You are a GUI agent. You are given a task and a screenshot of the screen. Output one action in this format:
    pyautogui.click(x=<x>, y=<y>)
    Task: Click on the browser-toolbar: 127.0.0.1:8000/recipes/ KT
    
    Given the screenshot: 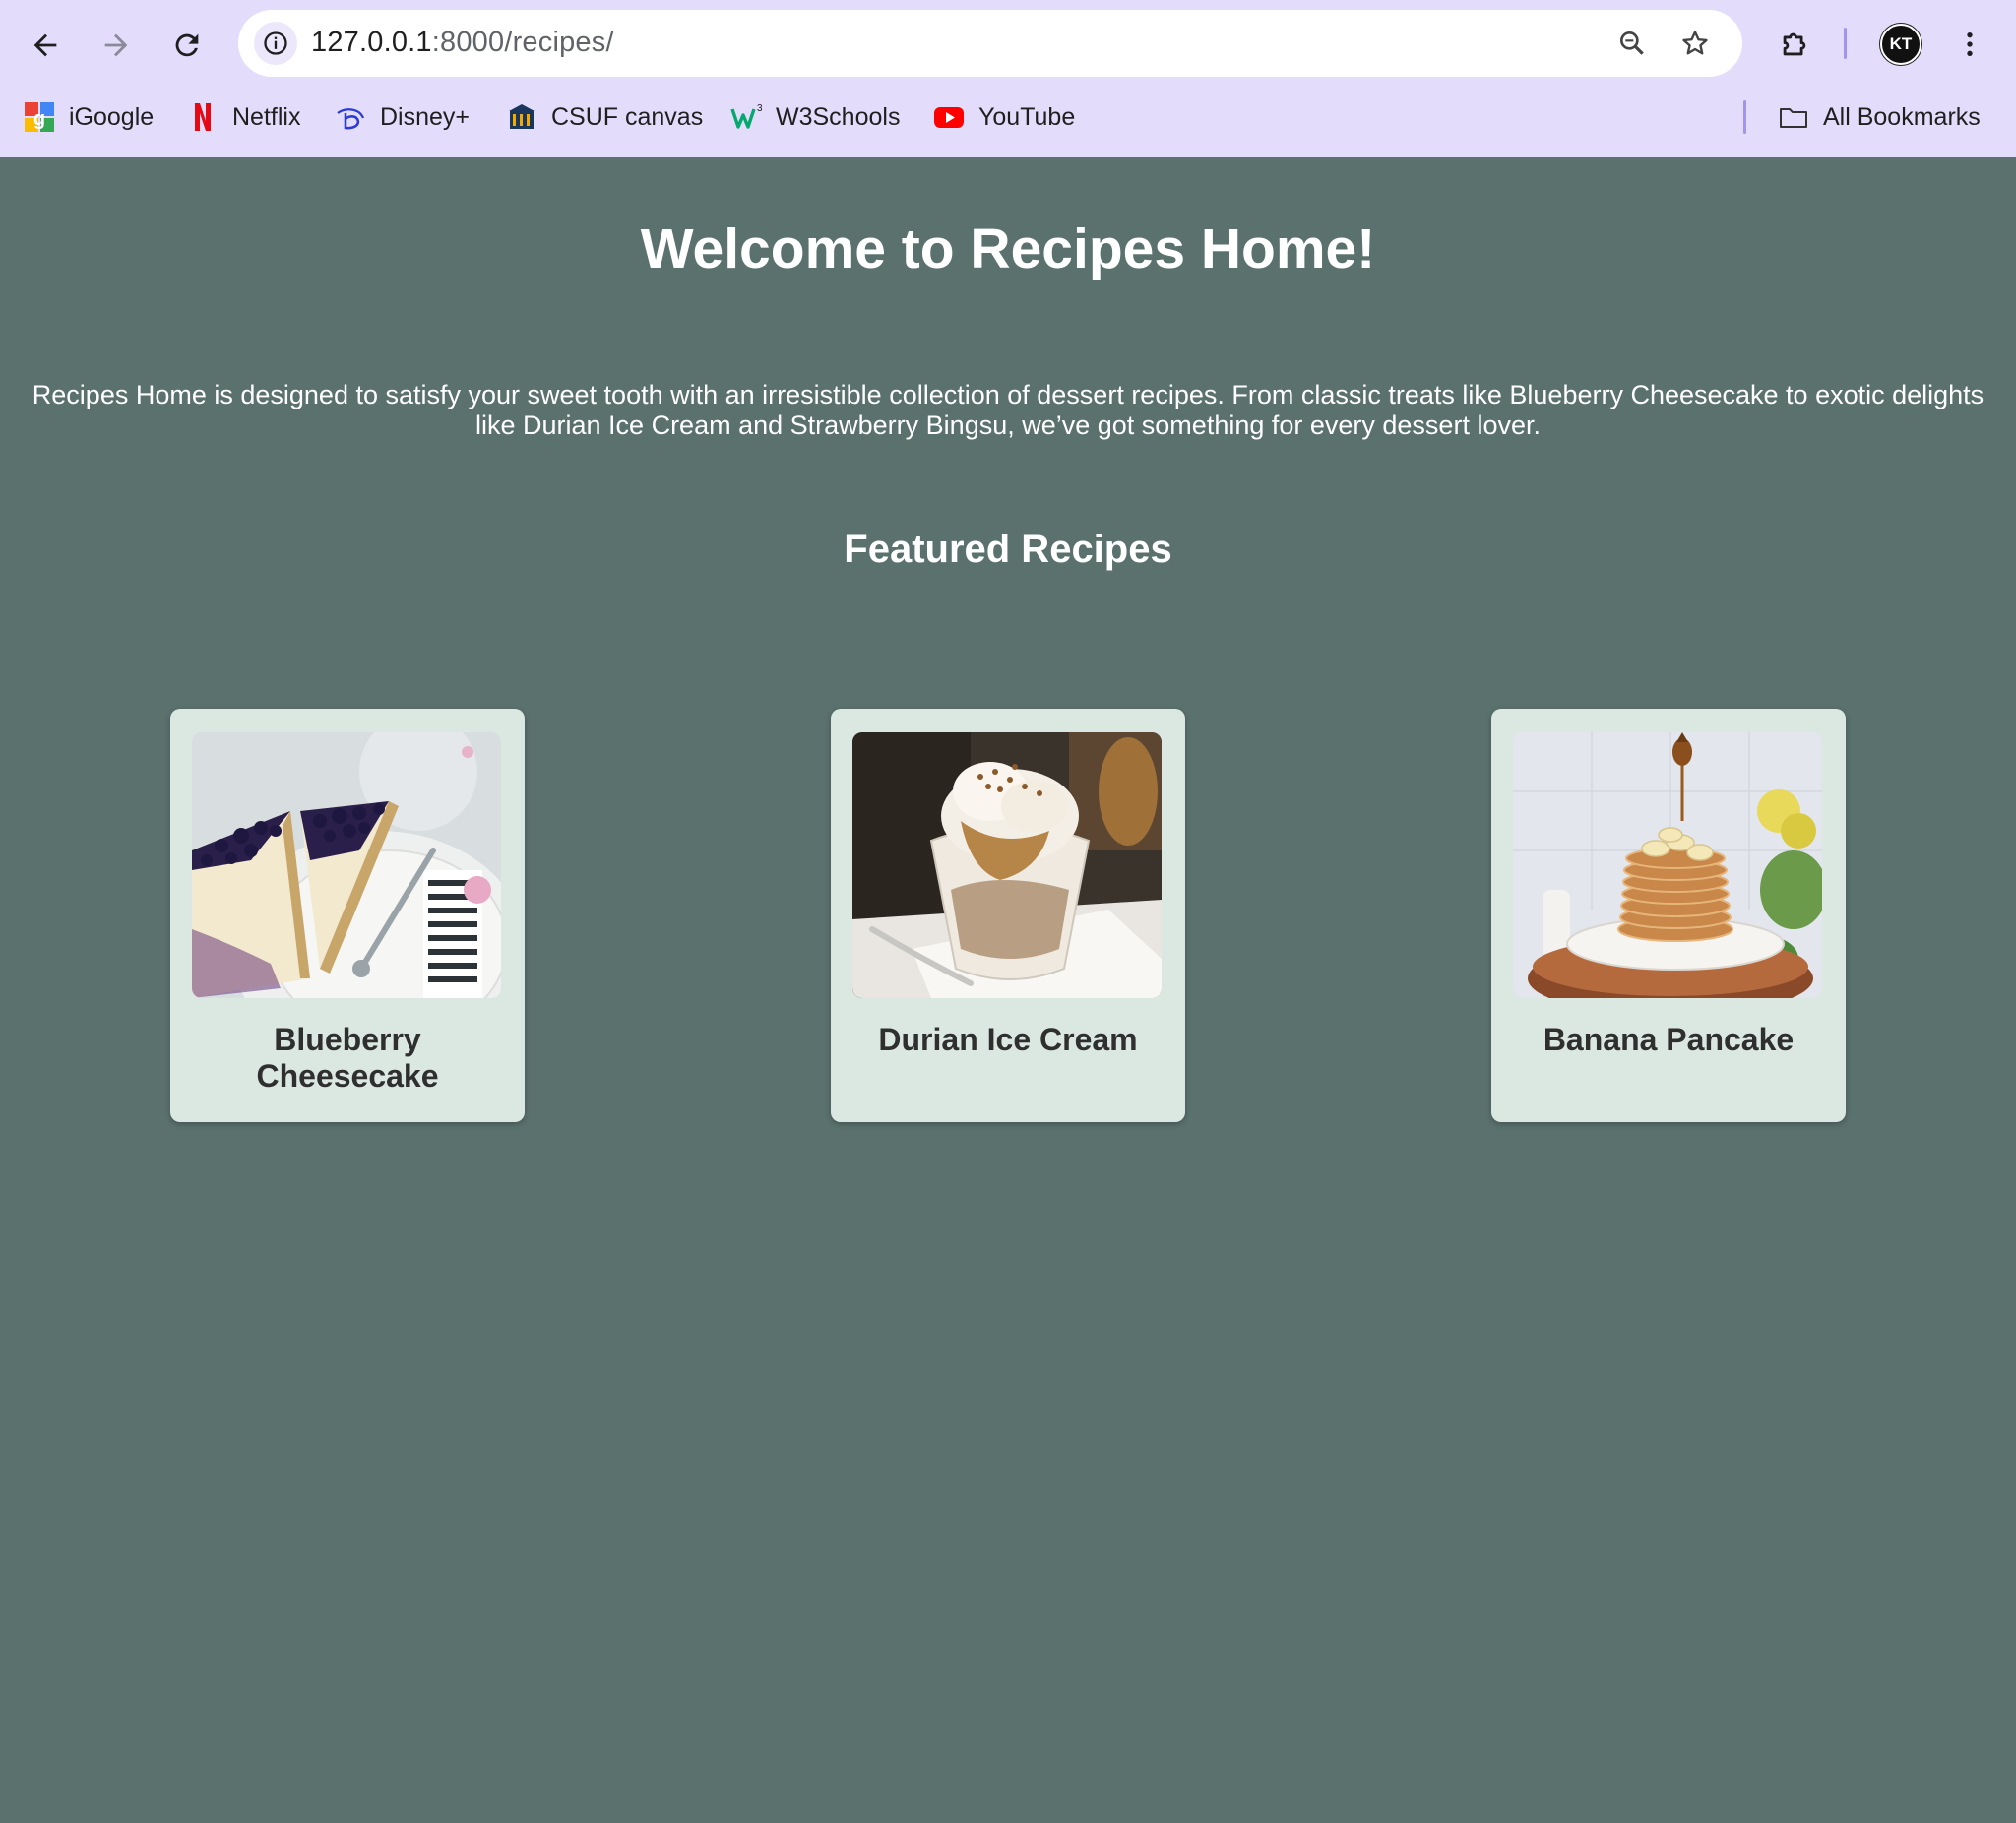 What is the action you would take?
    pyautogui.click(x=1008, y=43)
    